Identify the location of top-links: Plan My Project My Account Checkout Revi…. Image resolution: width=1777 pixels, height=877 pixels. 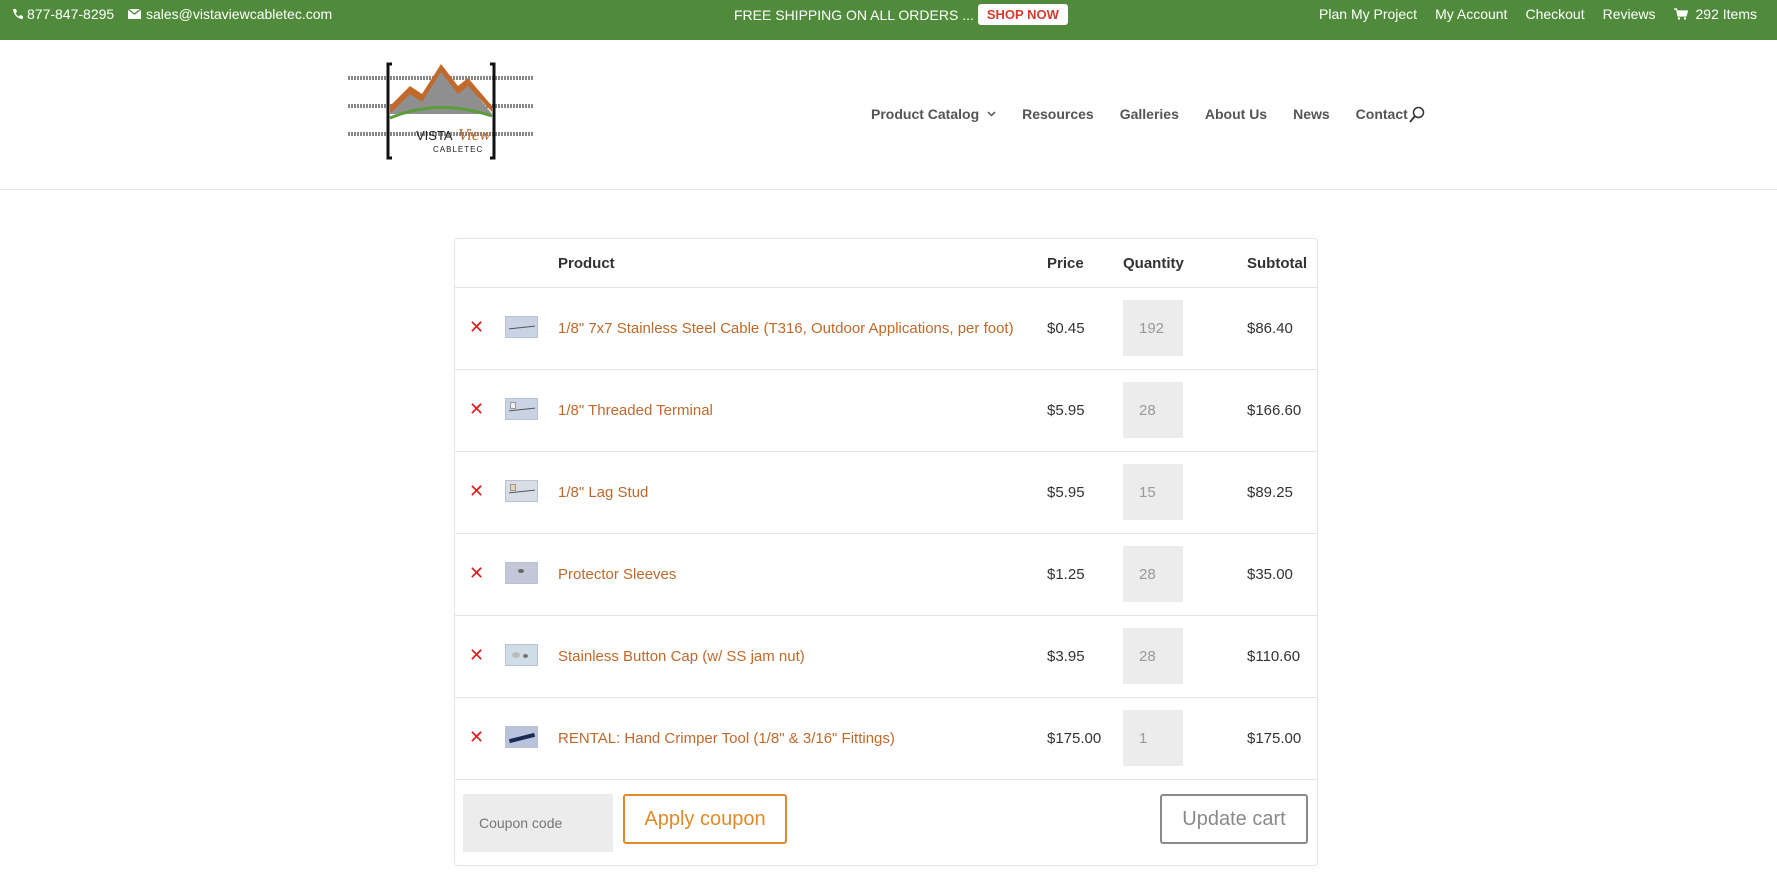
(1538, 14).